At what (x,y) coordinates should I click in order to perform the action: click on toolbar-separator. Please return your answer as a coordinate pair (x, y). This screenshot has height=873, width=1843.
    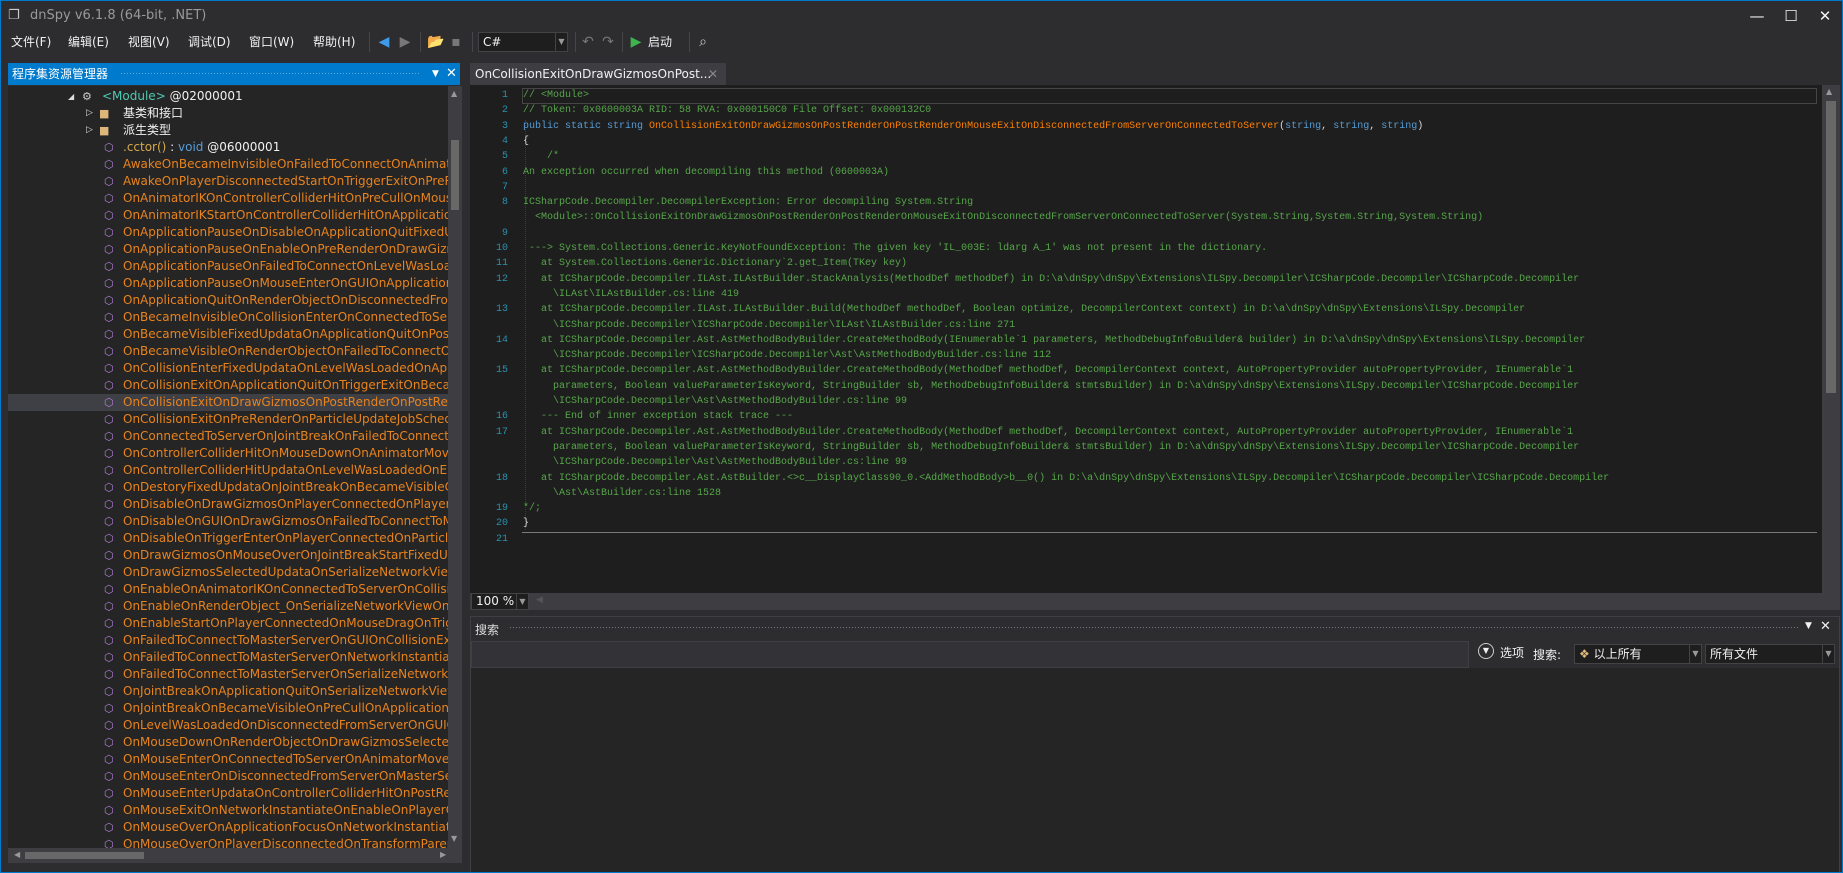
    Looking at the image, I should click on (420, 42).